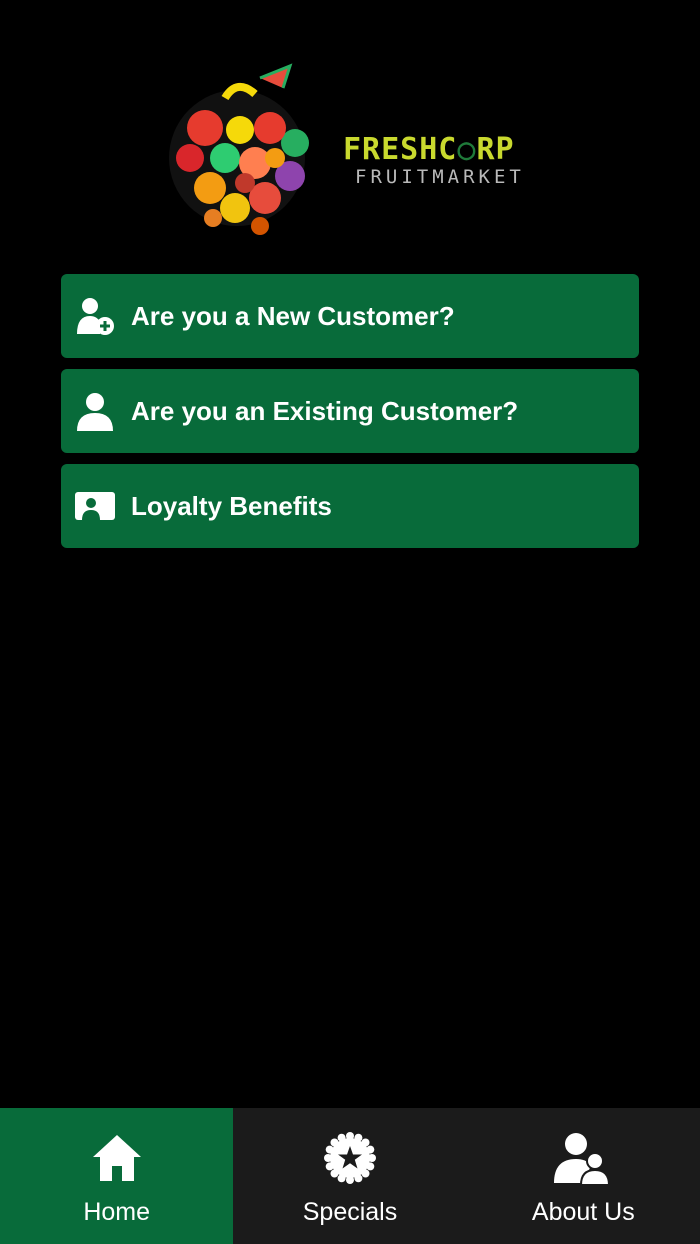 The width and height of the screenshot is (700, 1244). What do you see at coordinates (116, 1212) in the screenshot?
I see `tab-home-label: Home` at bounding box center [116, 1212].